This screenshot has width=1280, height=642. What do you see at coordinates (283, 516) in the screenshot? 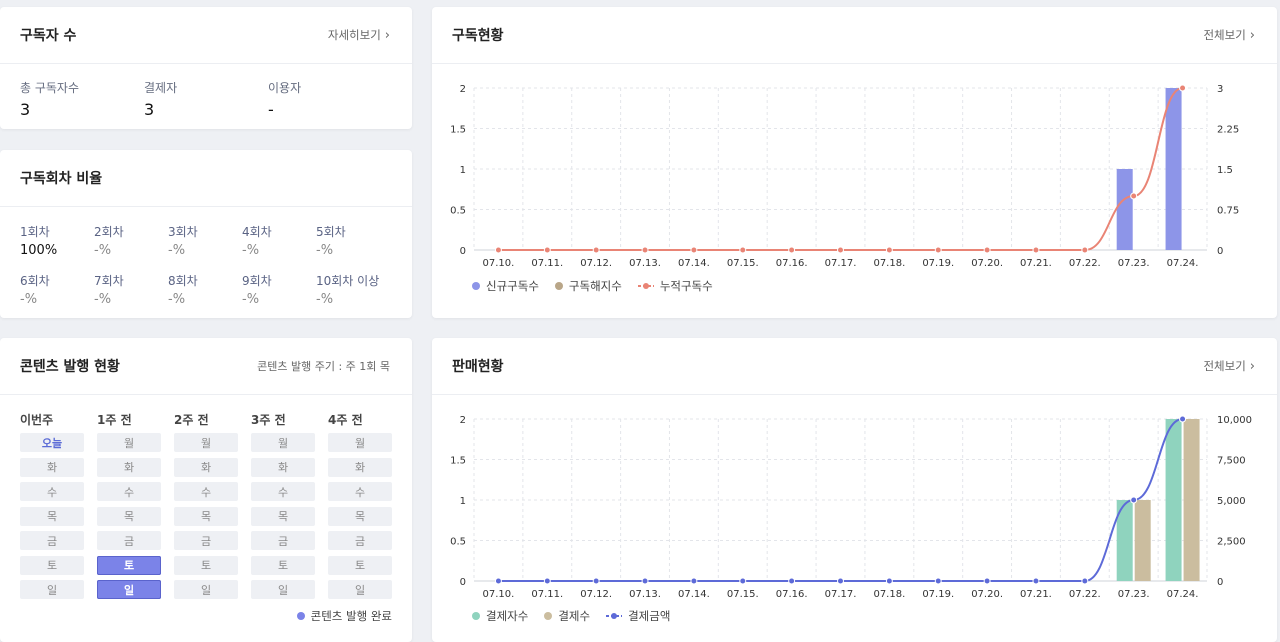
I see `publish-day-cell: 목` at bounding box center [283, 516].